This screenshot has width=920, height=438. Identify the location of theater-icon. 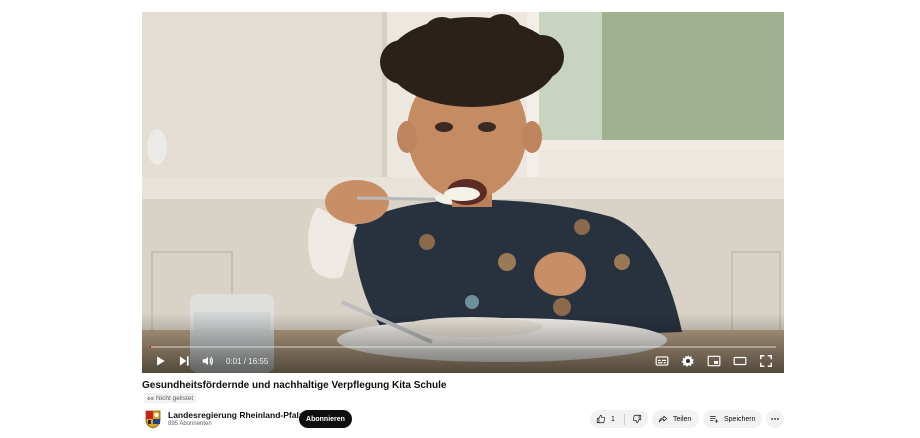
(740, 361).